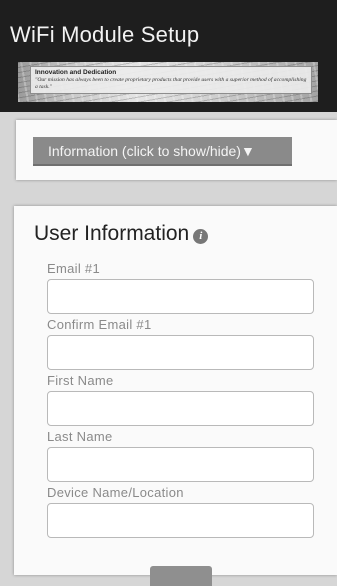 This screenshot has width=337, height=586. I want to click on app-title: WiFi Module Setup, so click(105, 34).